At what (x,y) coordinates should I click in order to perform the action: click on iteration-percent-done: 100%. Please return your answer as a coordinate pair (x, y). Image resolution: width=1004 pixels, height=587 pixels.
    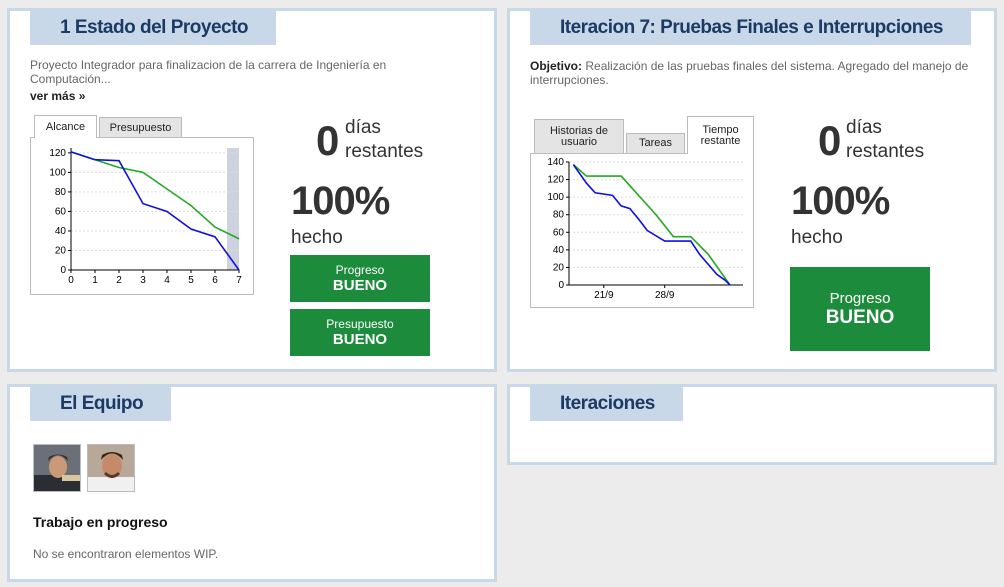
    Looking at the image, I should click on (840, 201).